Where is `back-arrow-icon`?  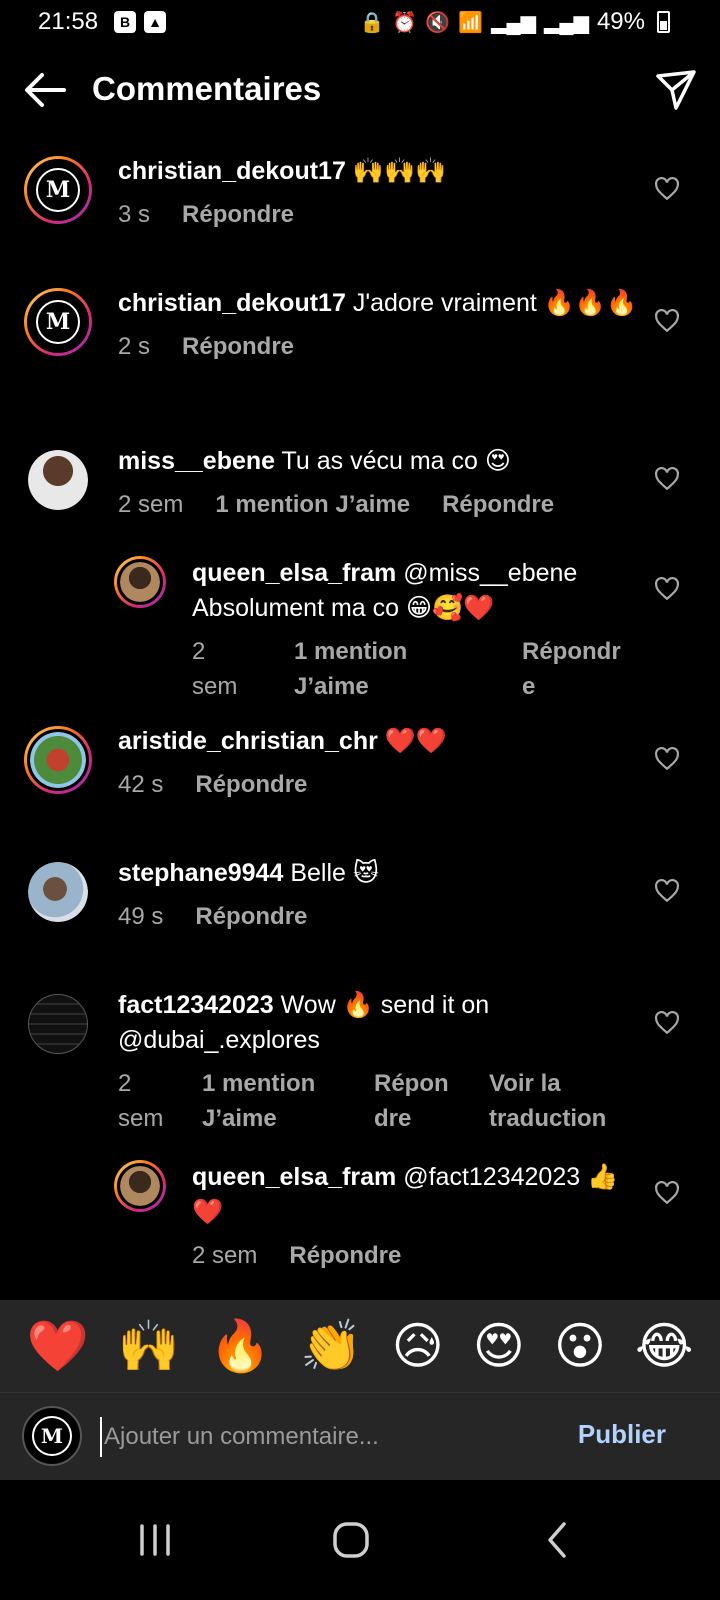 back-arrow-icon is located at coordinates (45, 90).